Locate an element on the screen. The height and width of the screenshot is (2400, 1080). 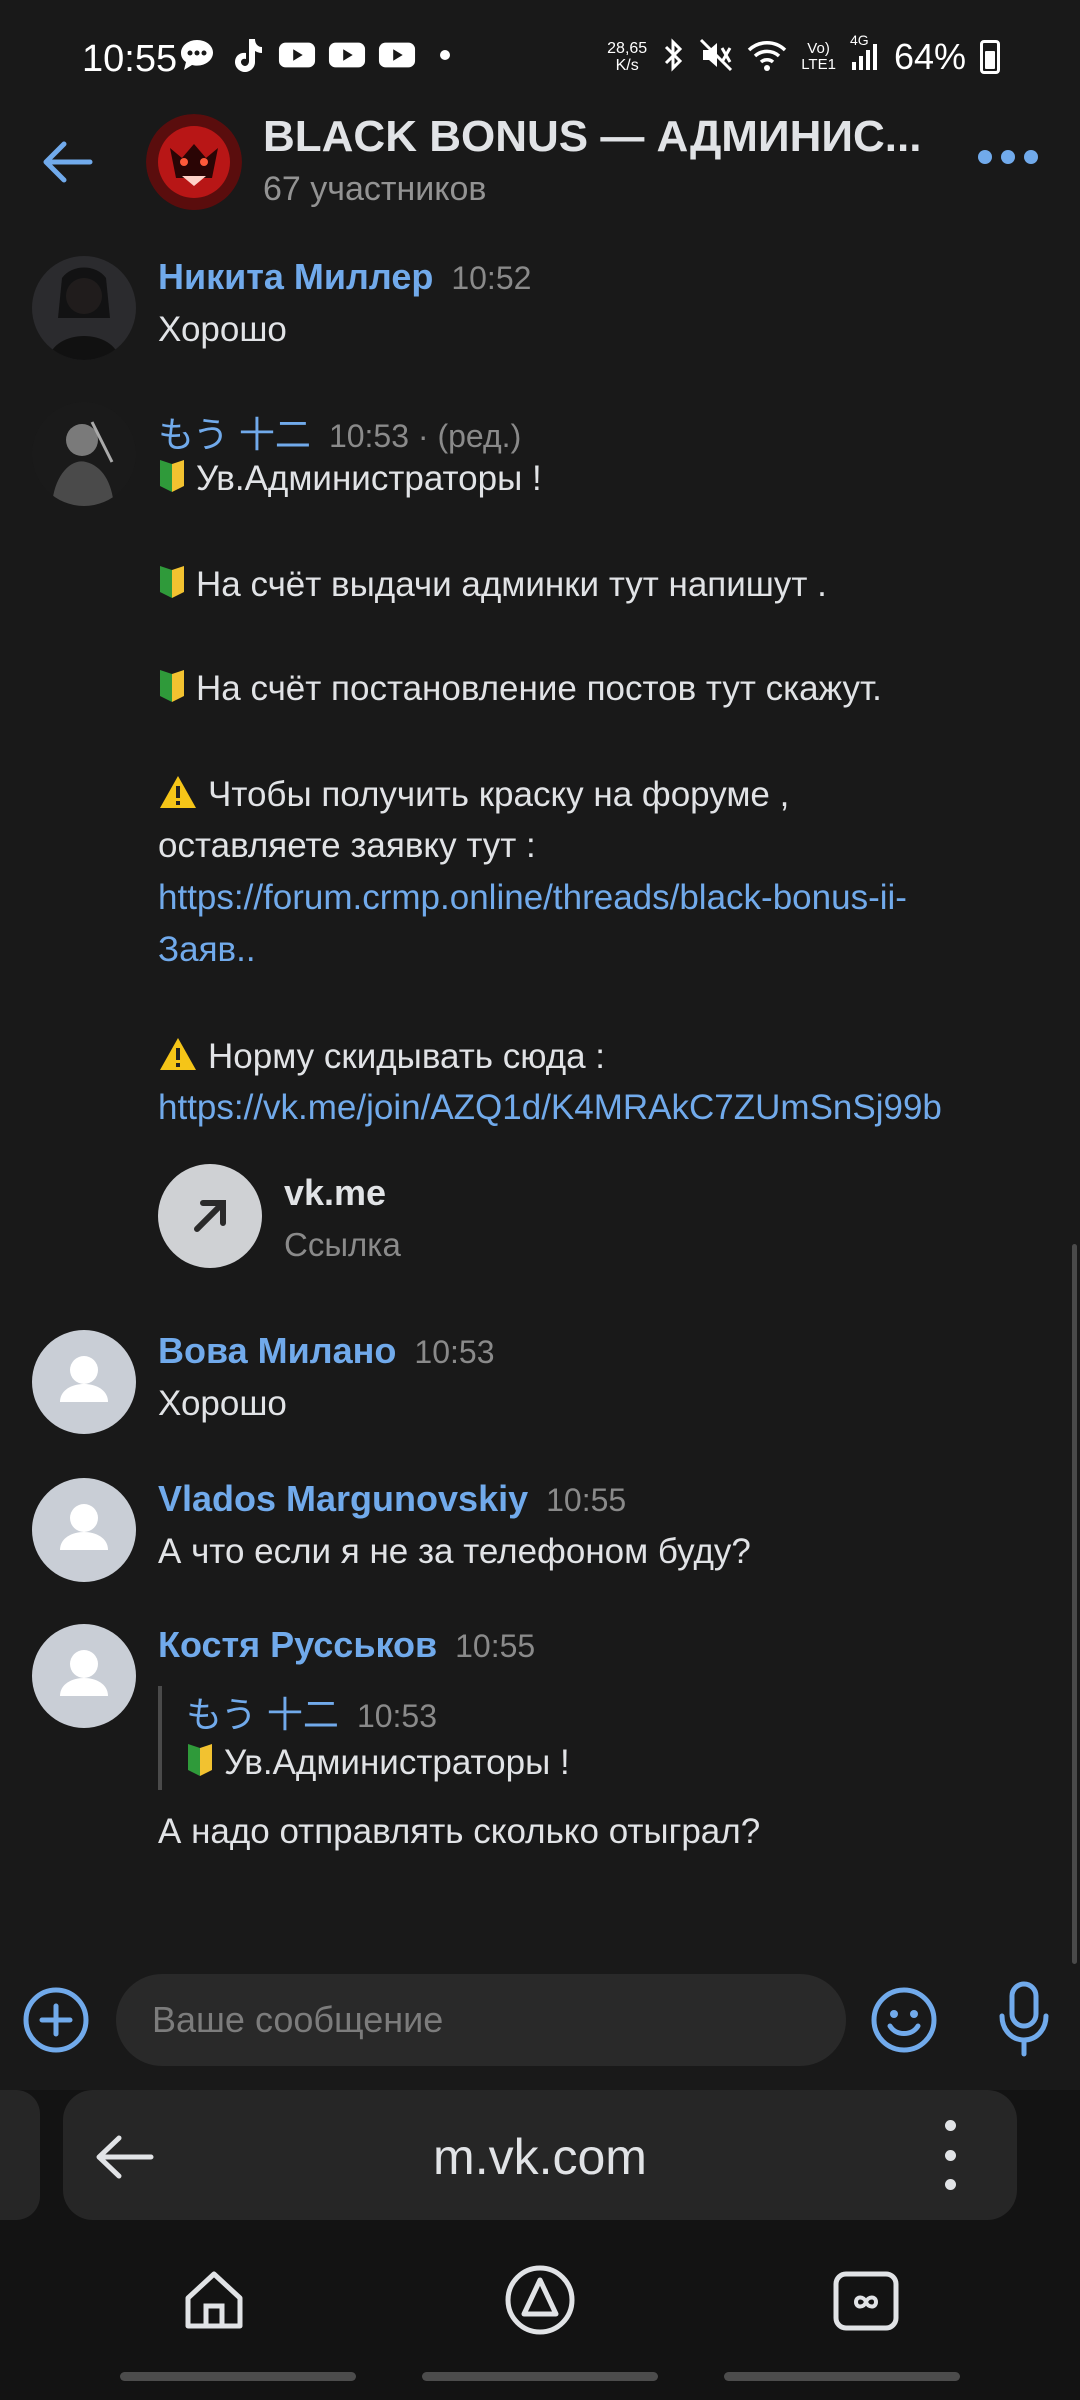
sender-name: Никита Миллер is located at coordinates (295, 276).